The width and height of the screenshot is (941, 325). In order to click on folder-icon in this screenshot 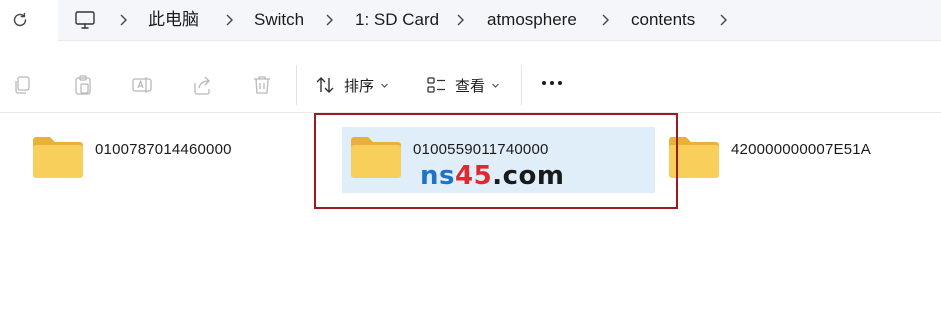, I will do `click(58, 157)`.